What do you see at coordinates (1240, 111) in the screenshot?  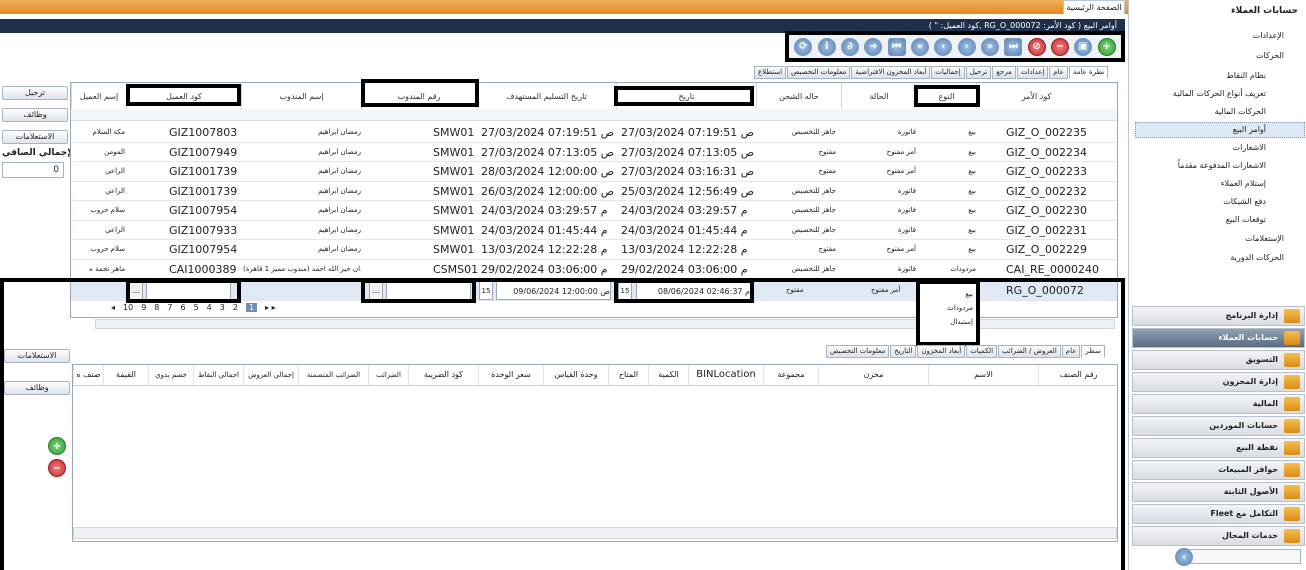 I see `nav-financial-transactions: الحركات المالية` at bounding box center [1240, 111].